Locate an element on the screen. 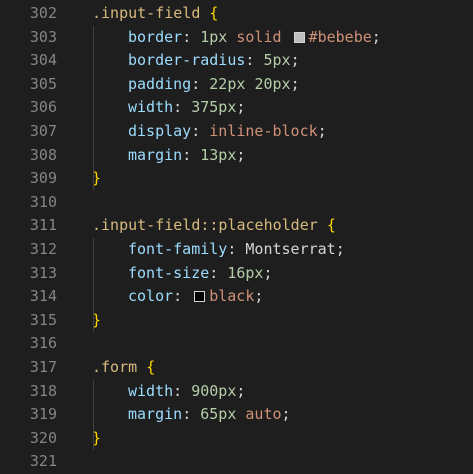 The height and width of the screenshot is (474, 473). line-content: width: 375px; is located at coordinates (168, 108).